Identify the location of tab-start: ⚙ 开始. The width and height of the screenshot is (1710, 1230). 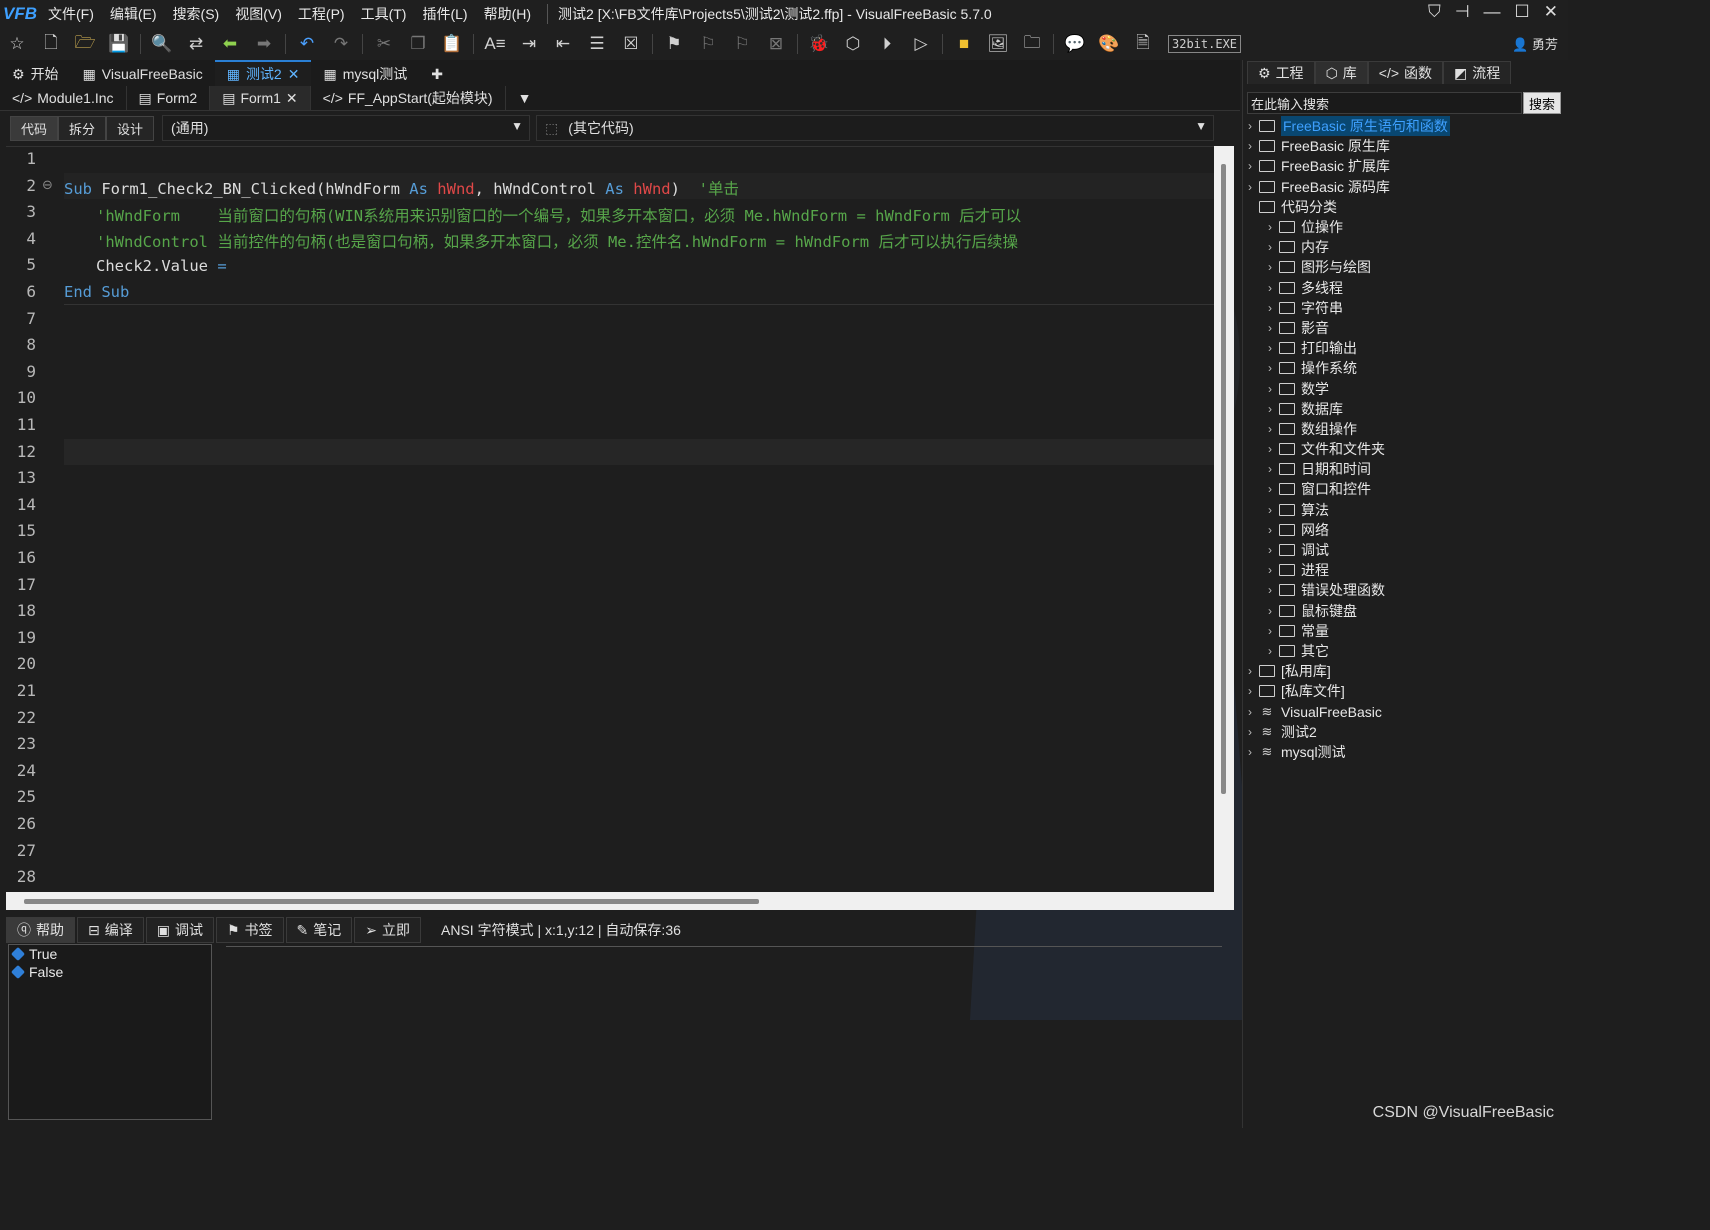
(35, 74).